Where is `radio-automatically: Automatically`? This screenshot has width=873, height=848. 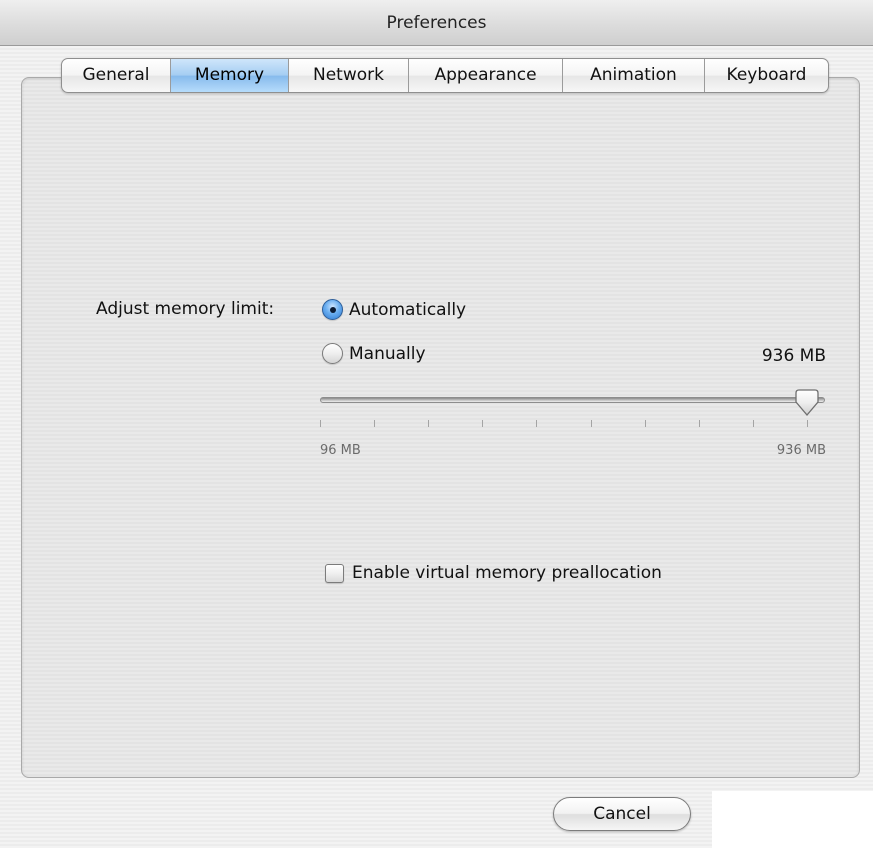
radio-automatically: Automatically is located at coordinates (394, 309).